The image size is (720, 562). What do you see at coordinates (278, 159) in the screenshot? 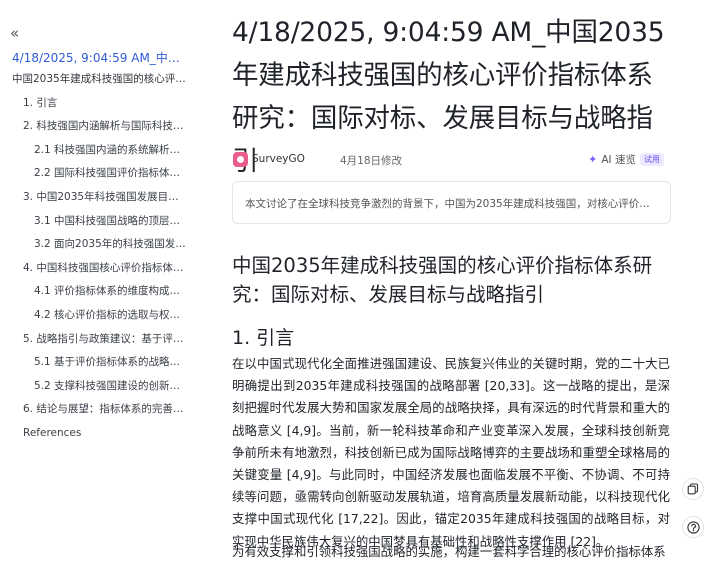
I see `author-name: SurveyGO` at bounding box center [278, 159].